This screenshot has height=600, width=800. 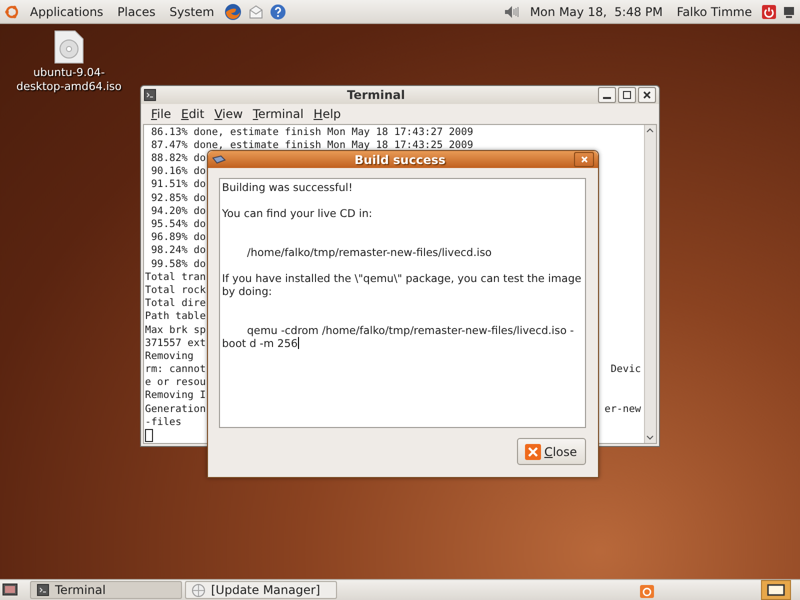 What do you see at coordinates (278, 12) in the screenshot?
I see `help-icon` at bounding box center [278, 12].